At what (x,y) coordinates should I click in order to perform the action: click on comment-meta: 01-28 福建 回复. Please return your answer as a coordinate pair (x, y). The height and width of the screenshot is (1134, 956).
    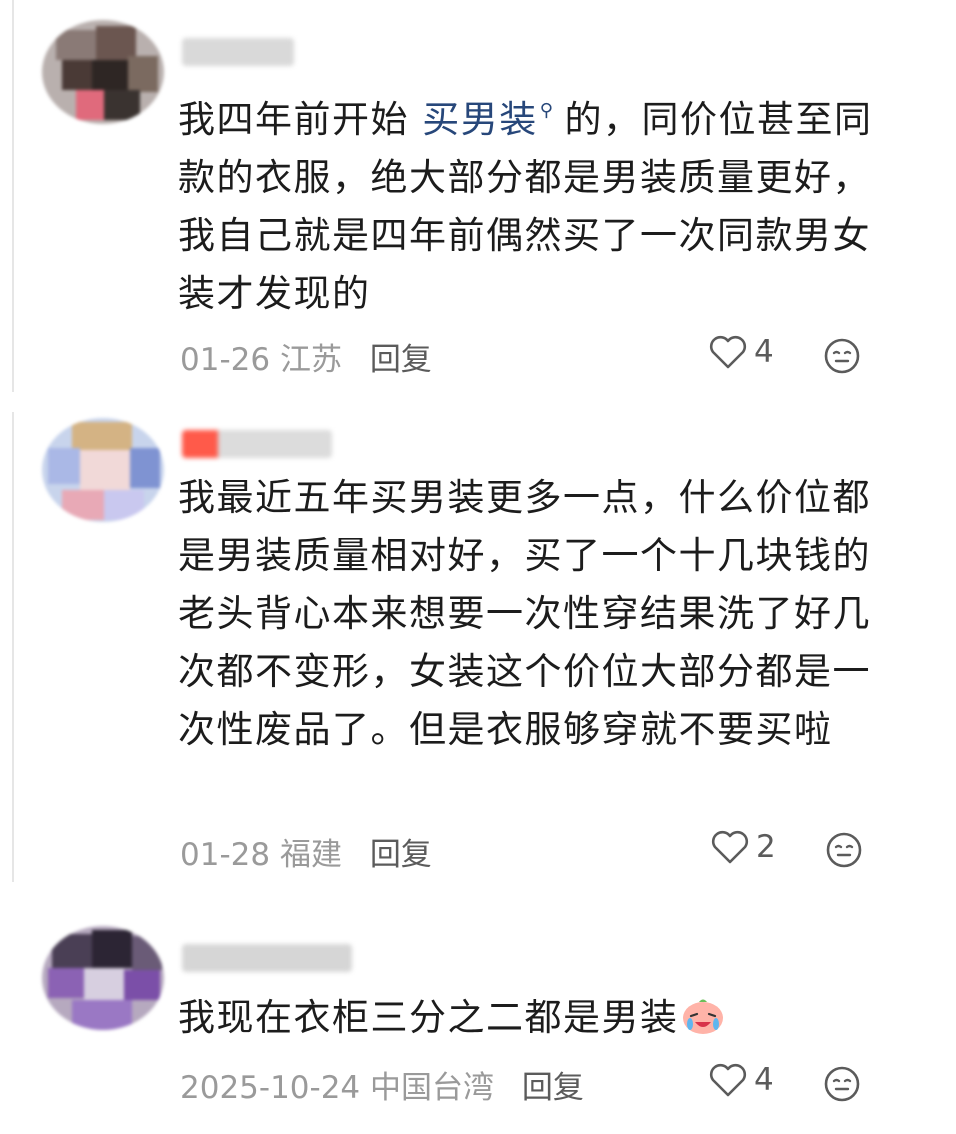
    Looking at the image, I should click on (306, 851).